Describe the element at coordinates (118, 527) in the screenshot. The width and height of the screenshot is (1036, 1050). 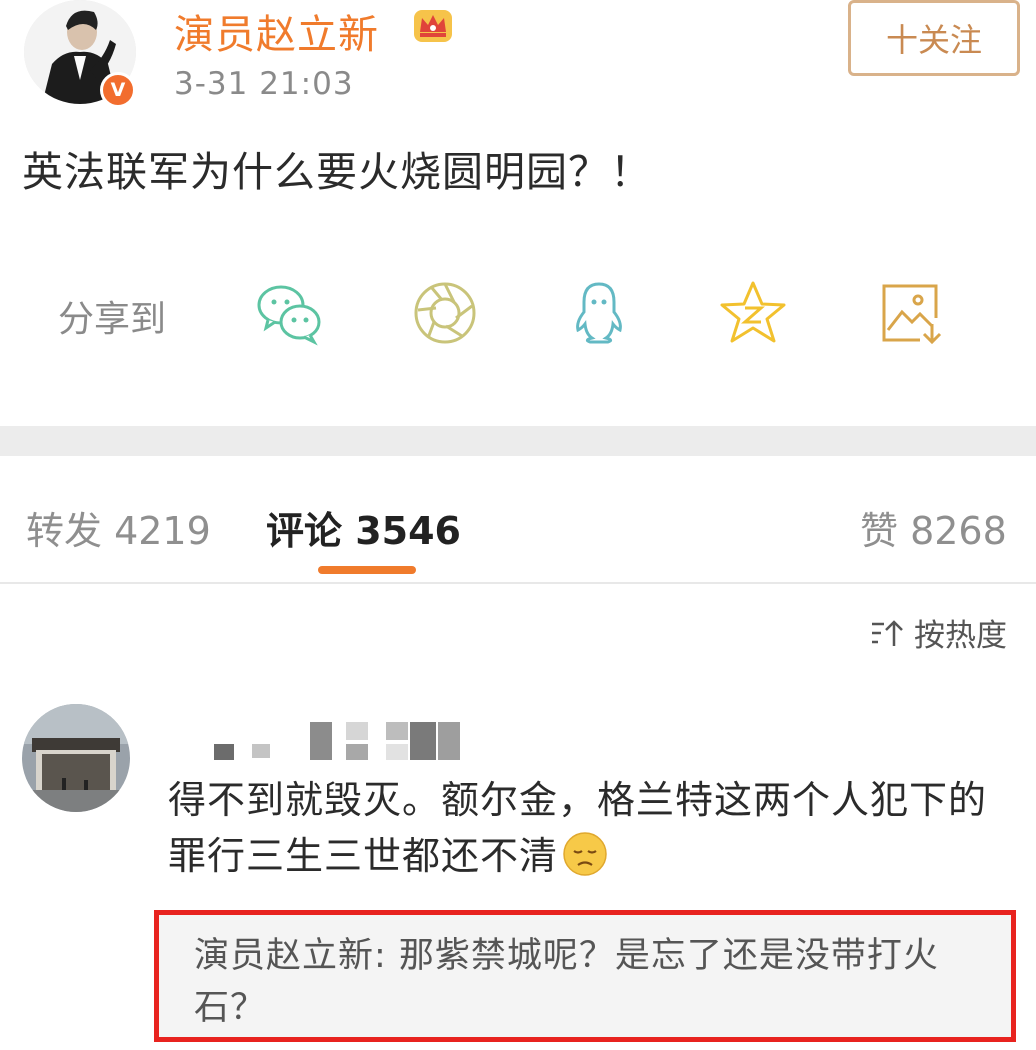
I see `tab-reposts: 转发 4219` at that location.